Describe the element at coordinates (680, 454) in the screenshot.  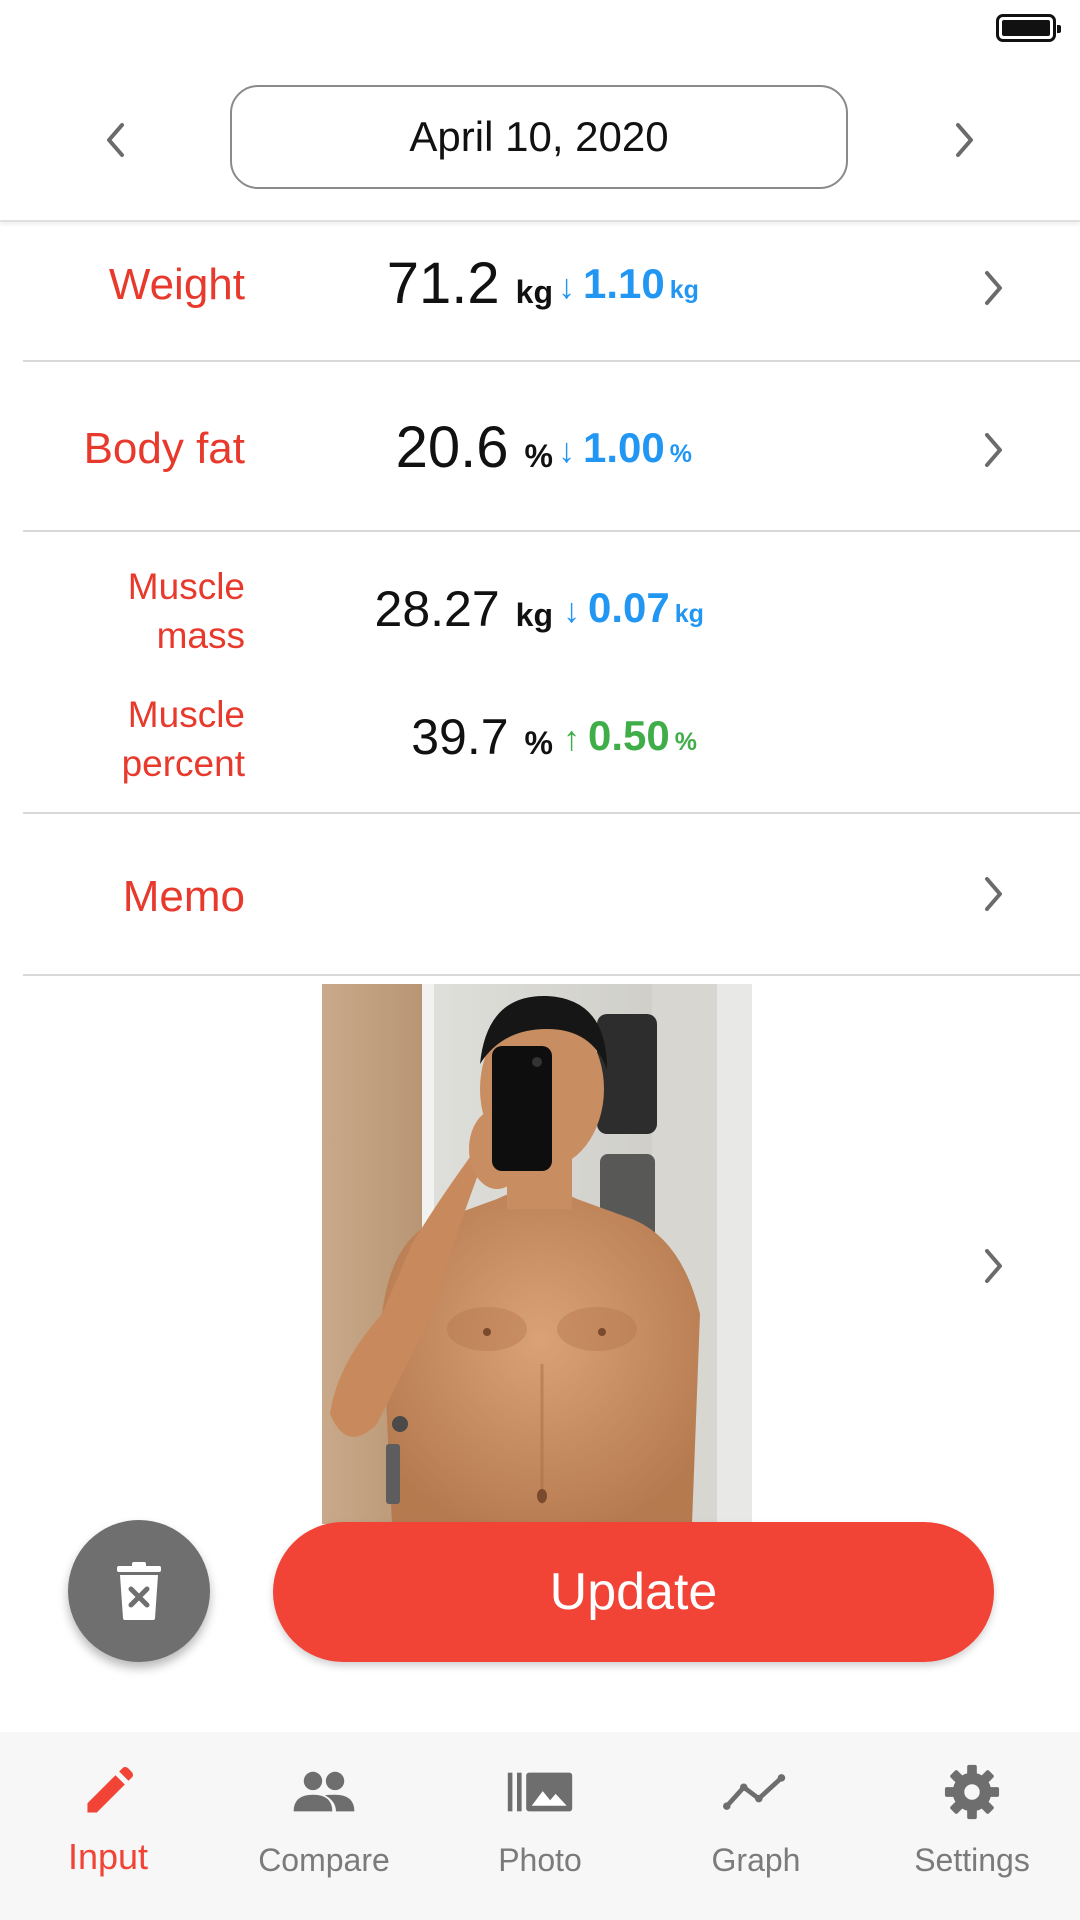
I see `body-fat-change-unit: %` at that location.